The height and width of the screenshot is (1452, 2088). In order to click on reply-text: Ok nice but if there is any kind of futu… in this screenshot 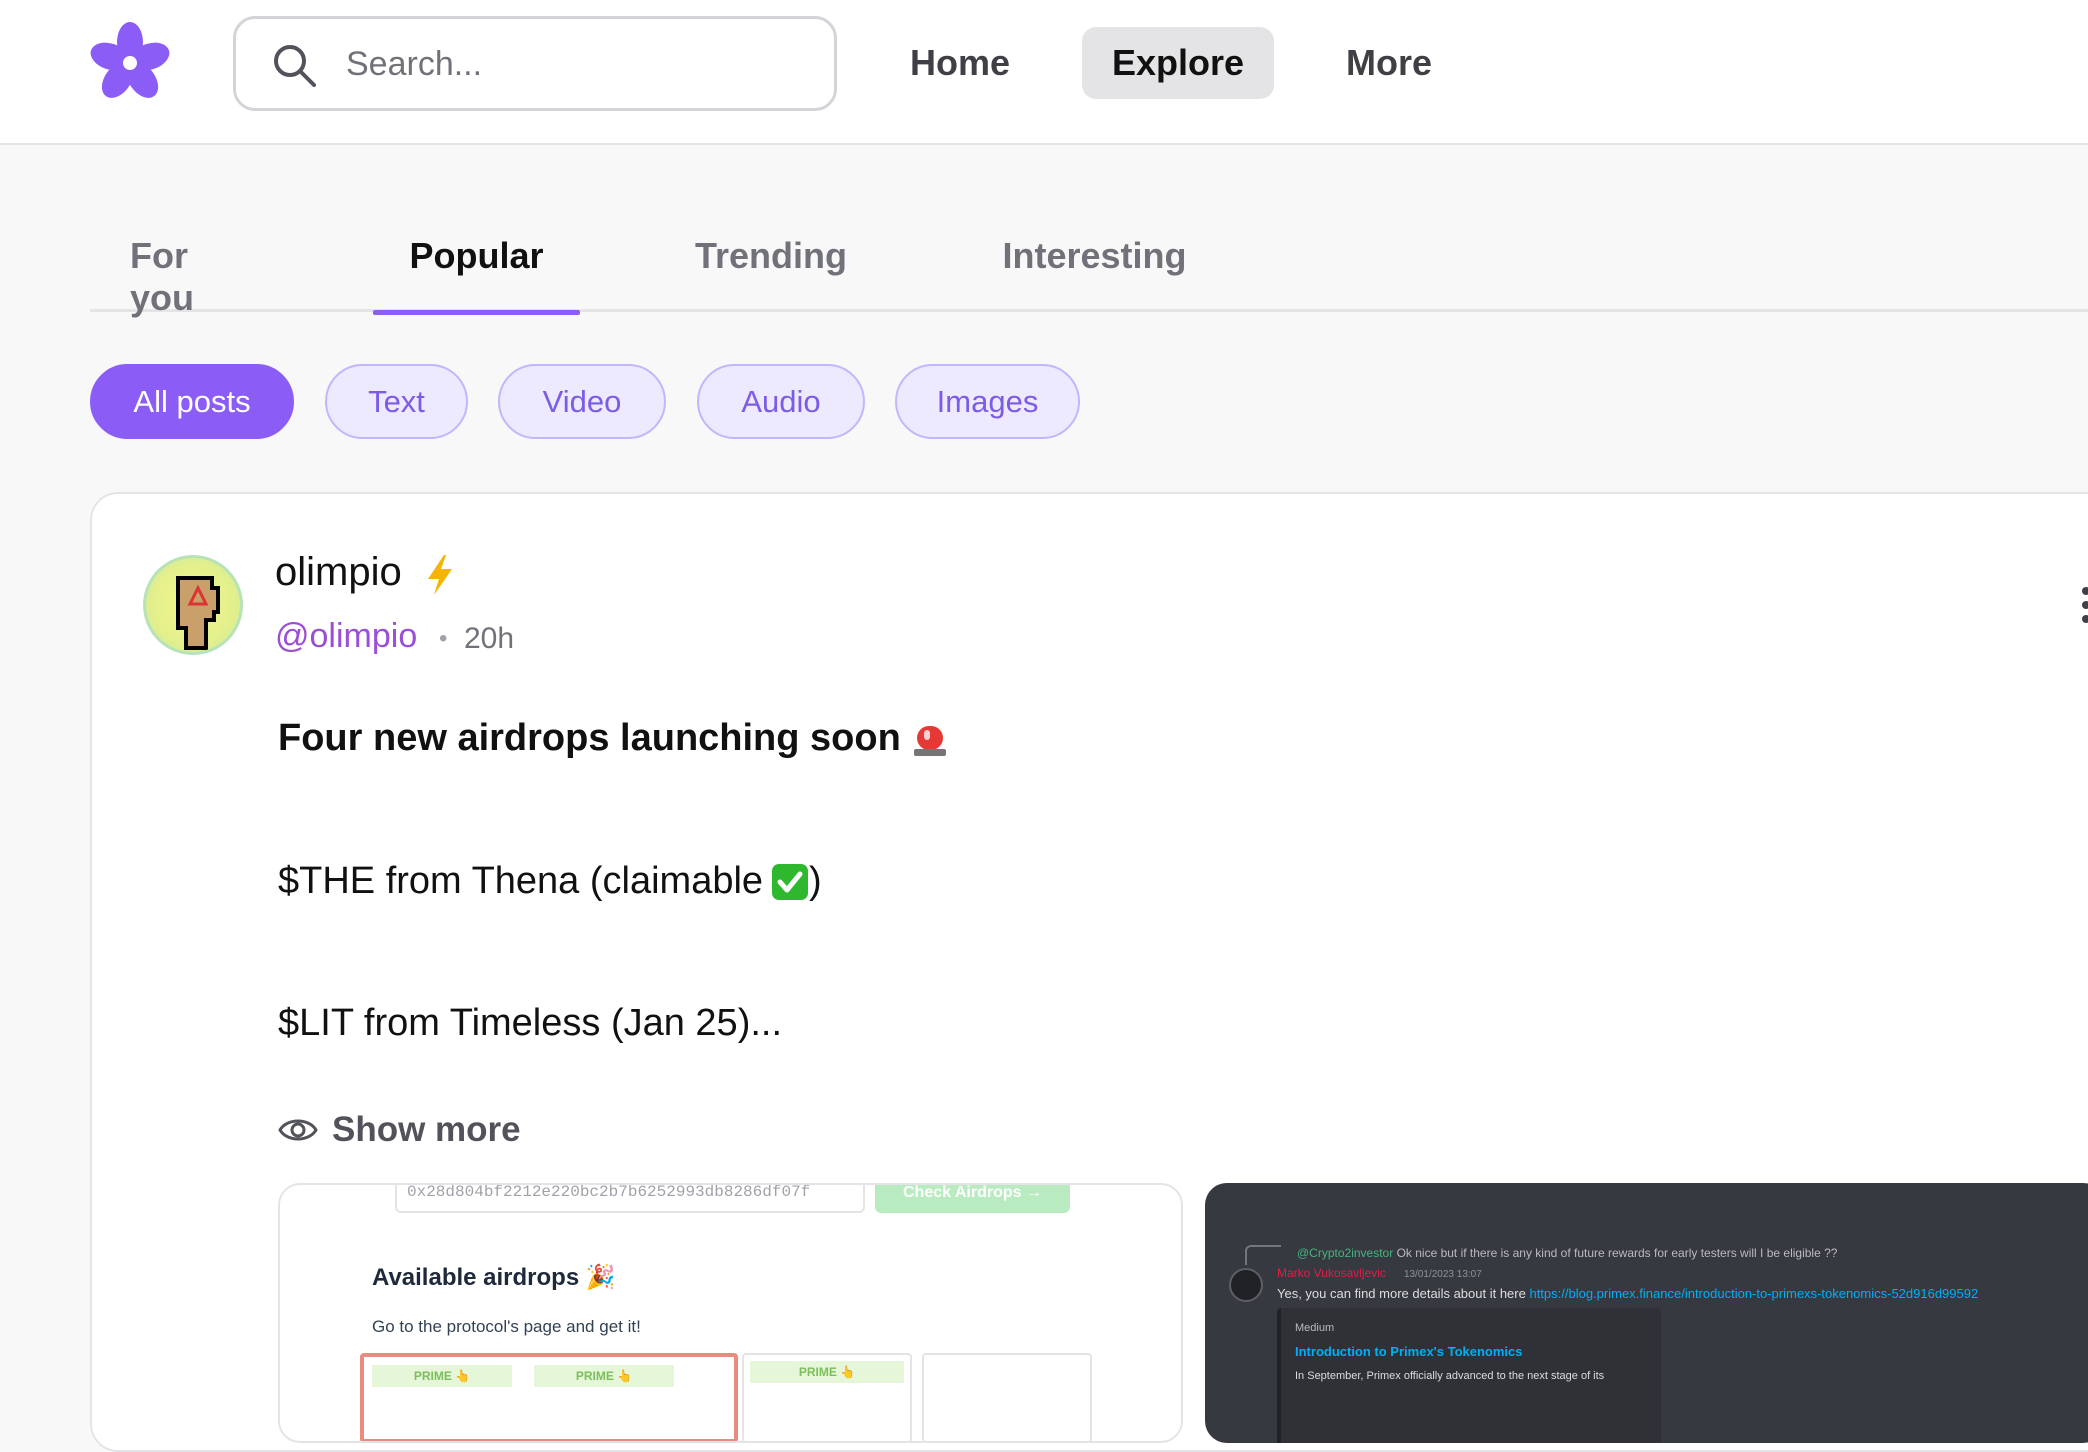, I will do `click(1617, 1253)`.